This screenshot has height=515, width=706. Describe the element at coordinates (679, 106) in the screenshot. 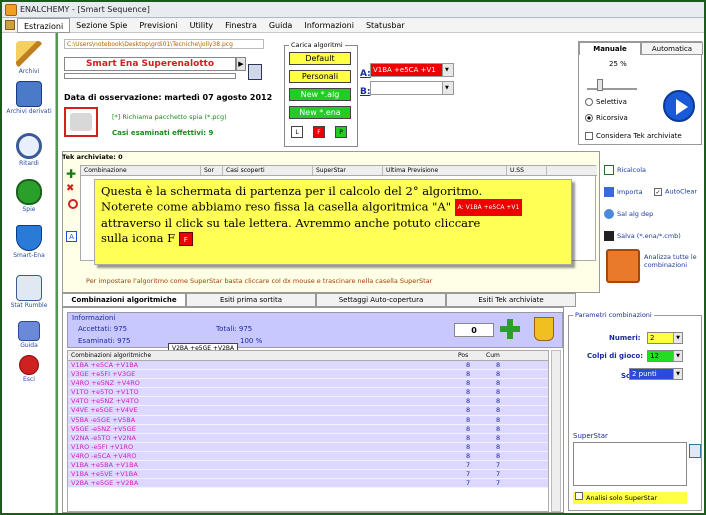

I see `play-button` at that location.